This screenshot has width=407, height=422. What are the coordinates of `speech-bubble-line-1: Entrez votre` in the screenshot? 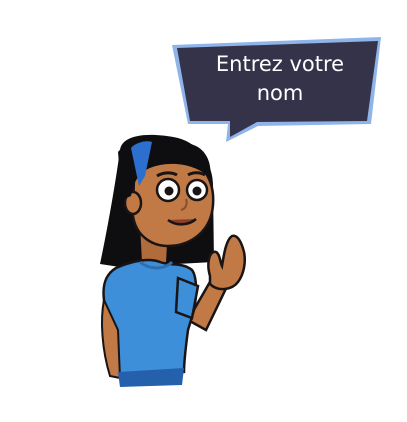 It's located at (280, 64).